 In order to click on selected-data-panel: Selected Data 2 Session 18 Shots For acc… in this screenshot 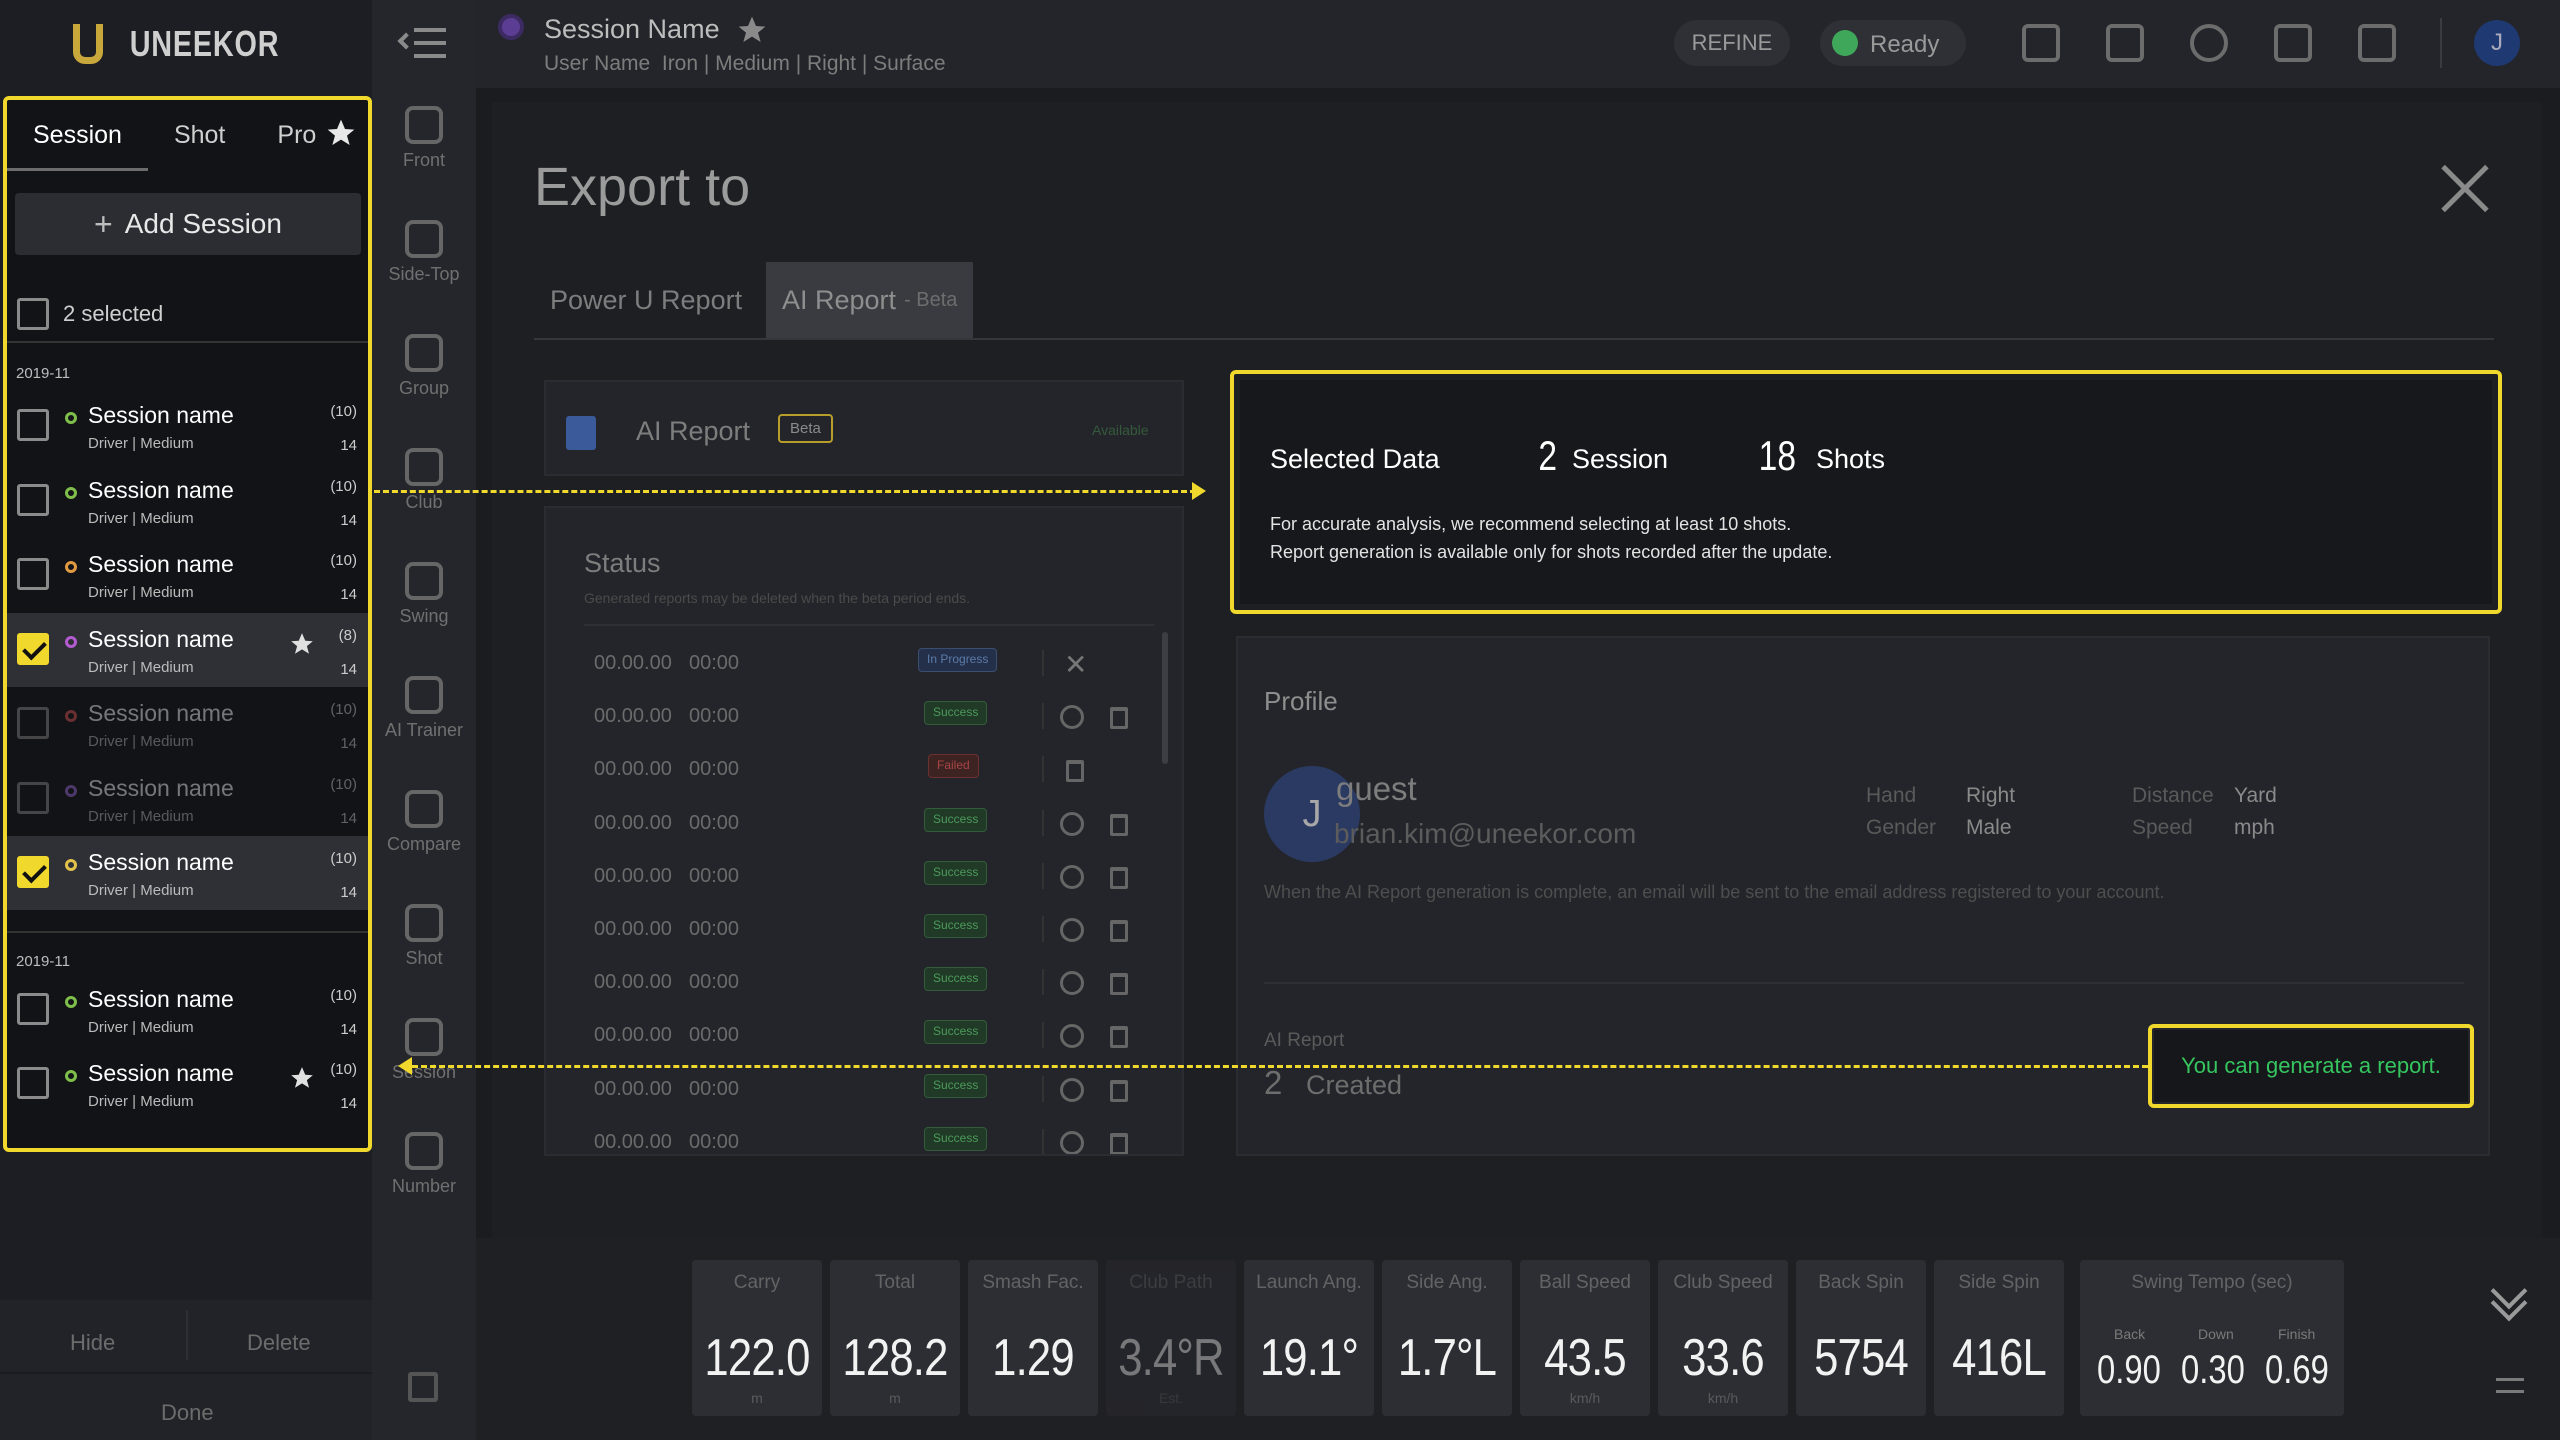, I will do `click(1866, 492)`.